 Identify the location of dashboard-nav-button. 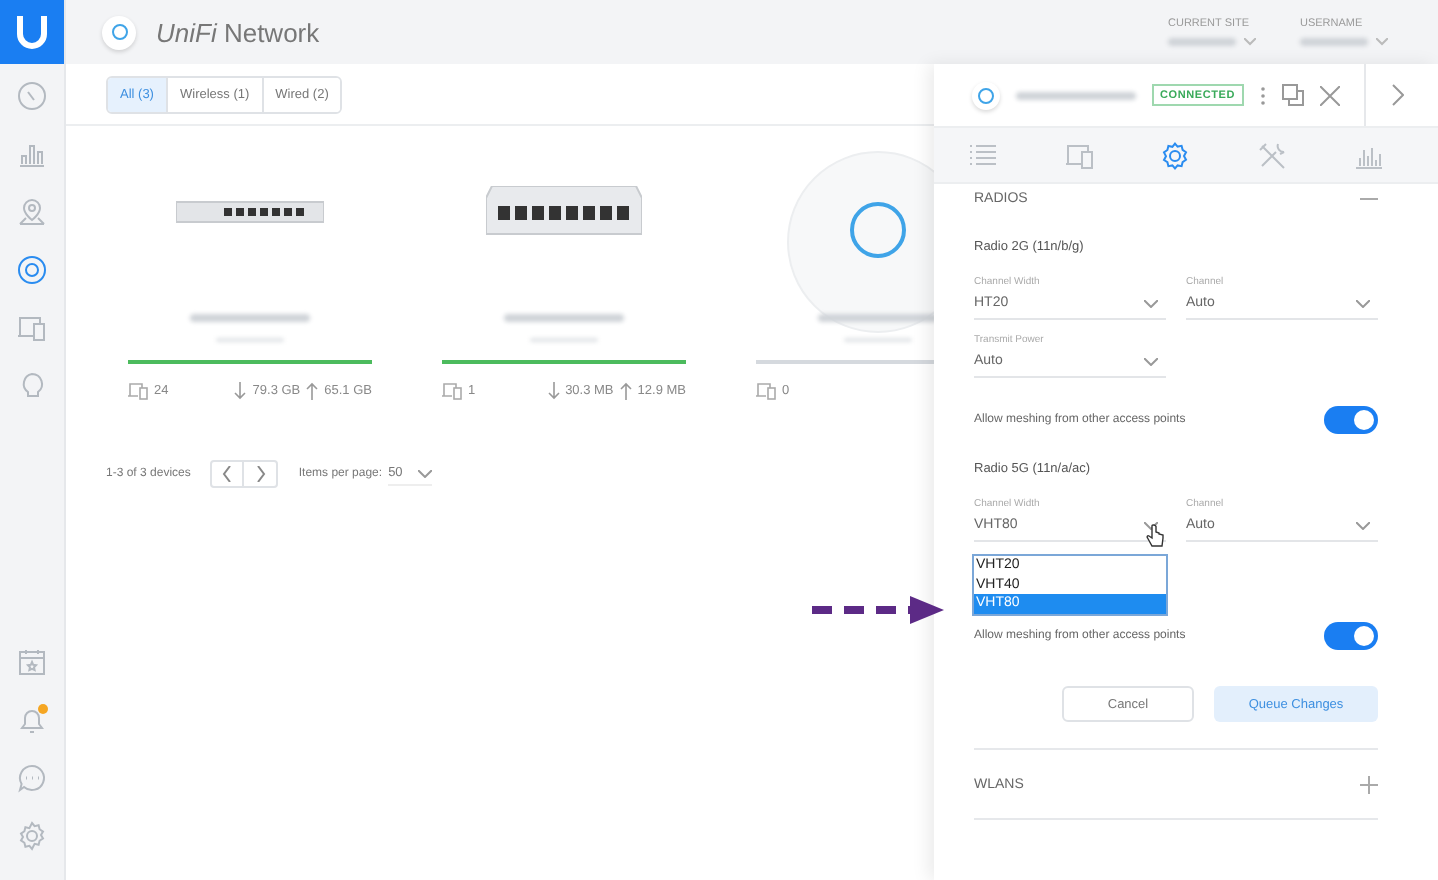
(32, 96).